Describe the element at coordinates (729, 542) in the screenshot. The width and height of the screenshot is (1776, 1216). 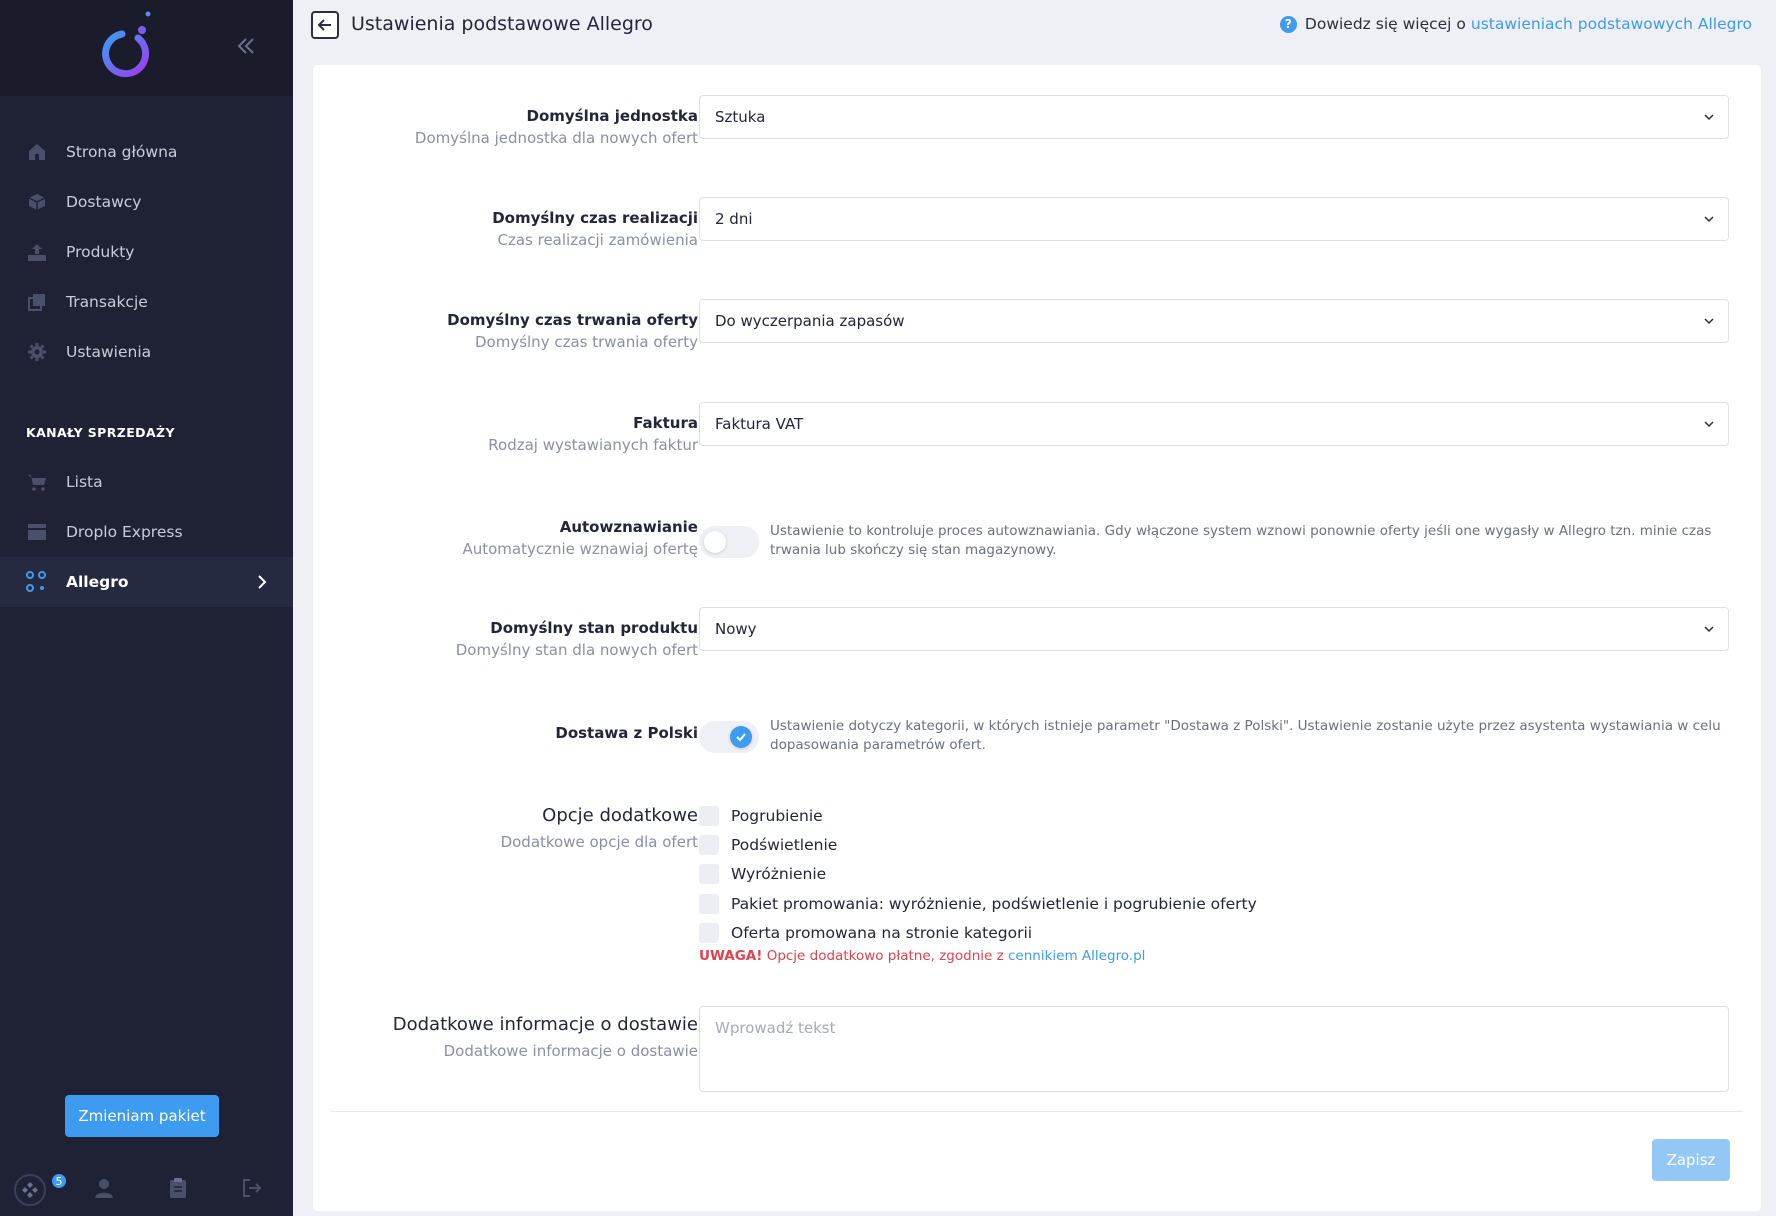
I see `autorenew-toggle` at that location.